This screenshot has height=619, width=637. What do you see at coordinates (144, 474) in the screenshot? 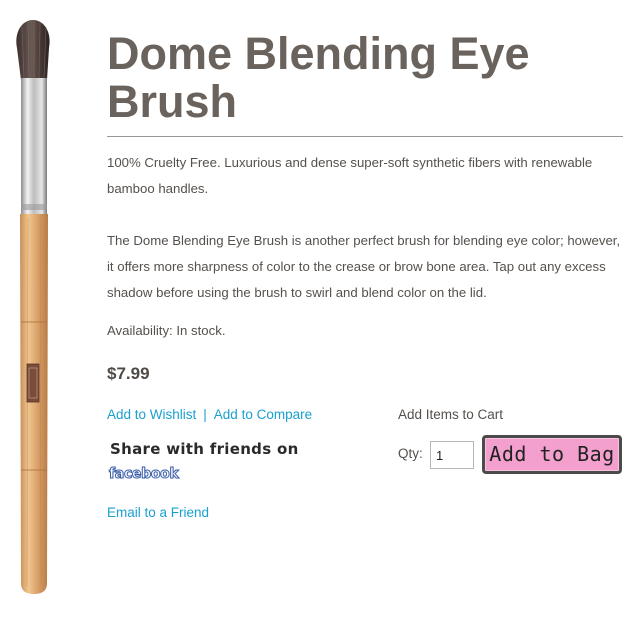
I see `facebook-share-button: facebook` at bounding box center [144, 474].